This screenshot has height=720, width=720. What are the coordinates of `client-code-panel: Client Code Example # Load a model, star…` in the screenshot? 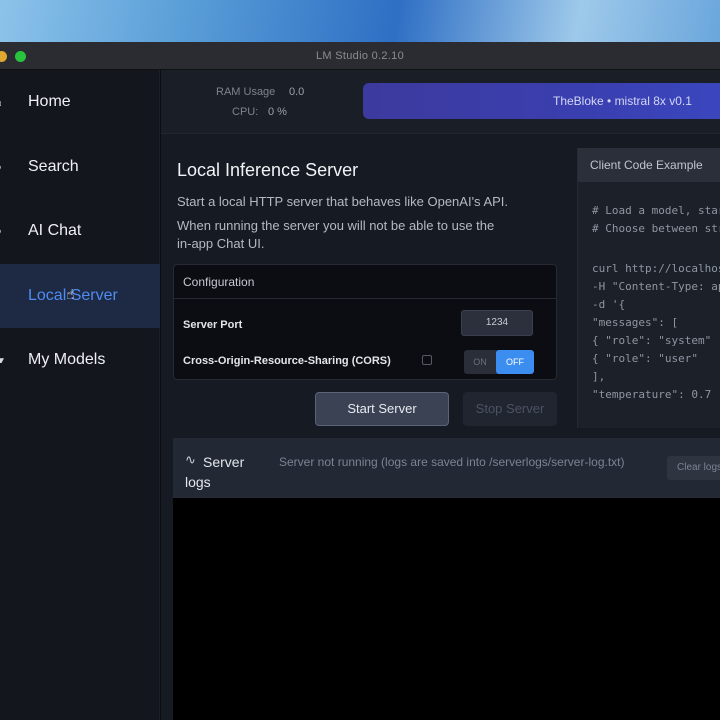 It's located at (648, 288).